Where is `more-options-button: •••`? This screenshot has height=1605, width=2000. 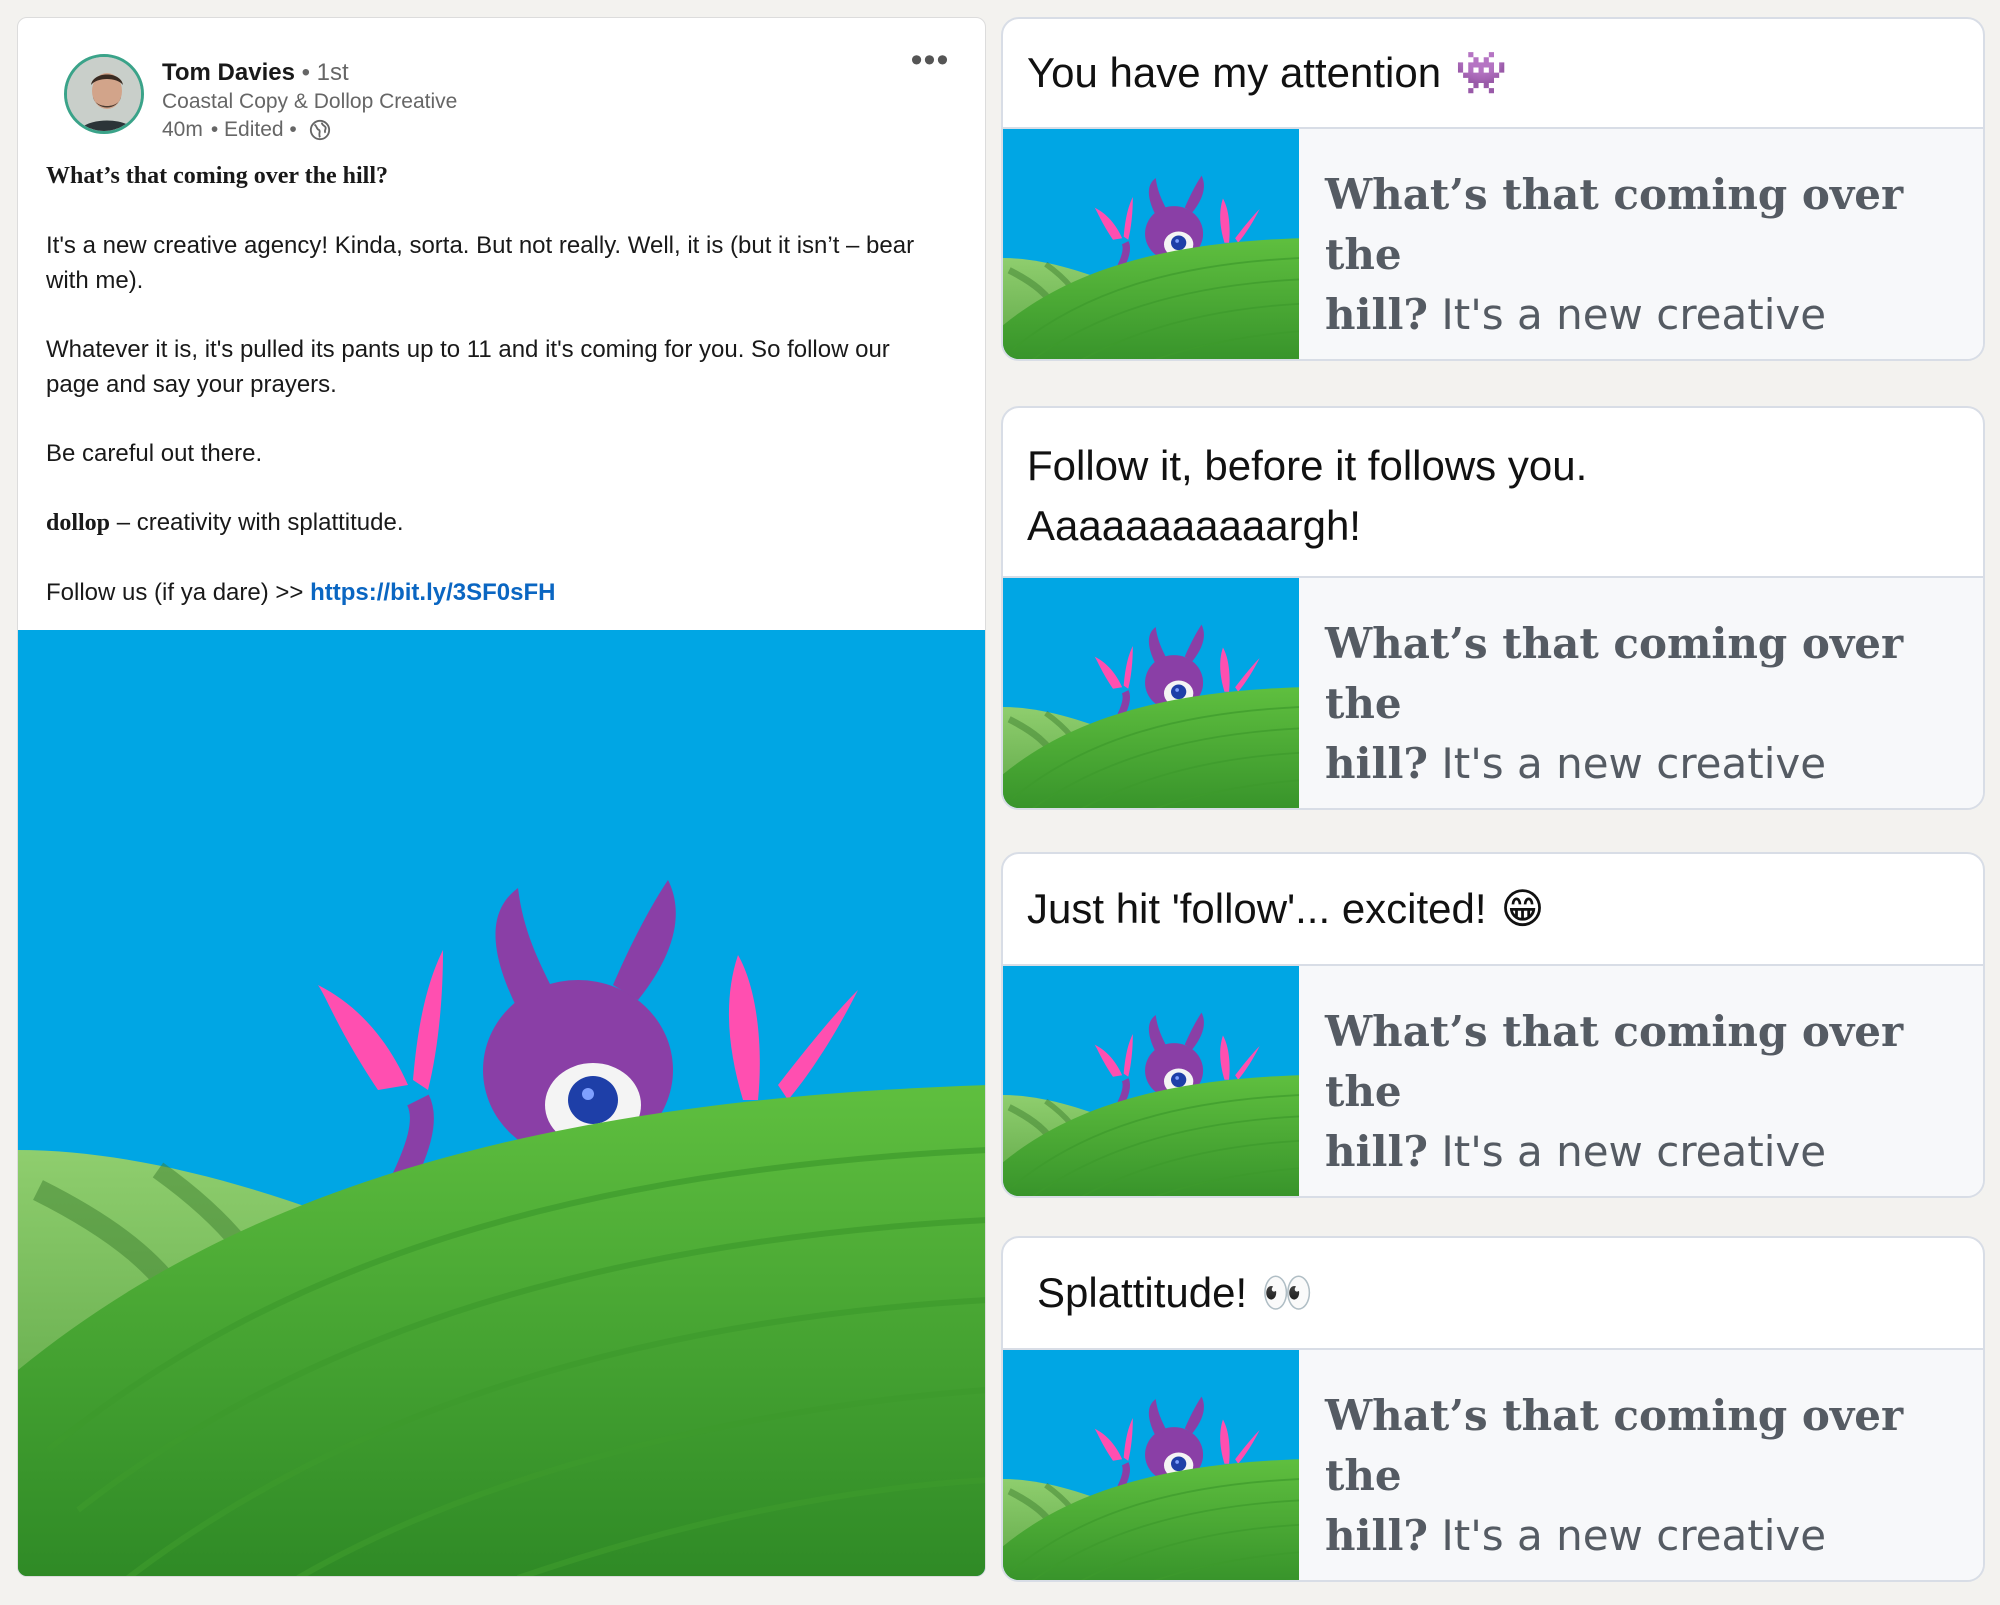 more-options-button: ••• is located at coordinates (930, 61).